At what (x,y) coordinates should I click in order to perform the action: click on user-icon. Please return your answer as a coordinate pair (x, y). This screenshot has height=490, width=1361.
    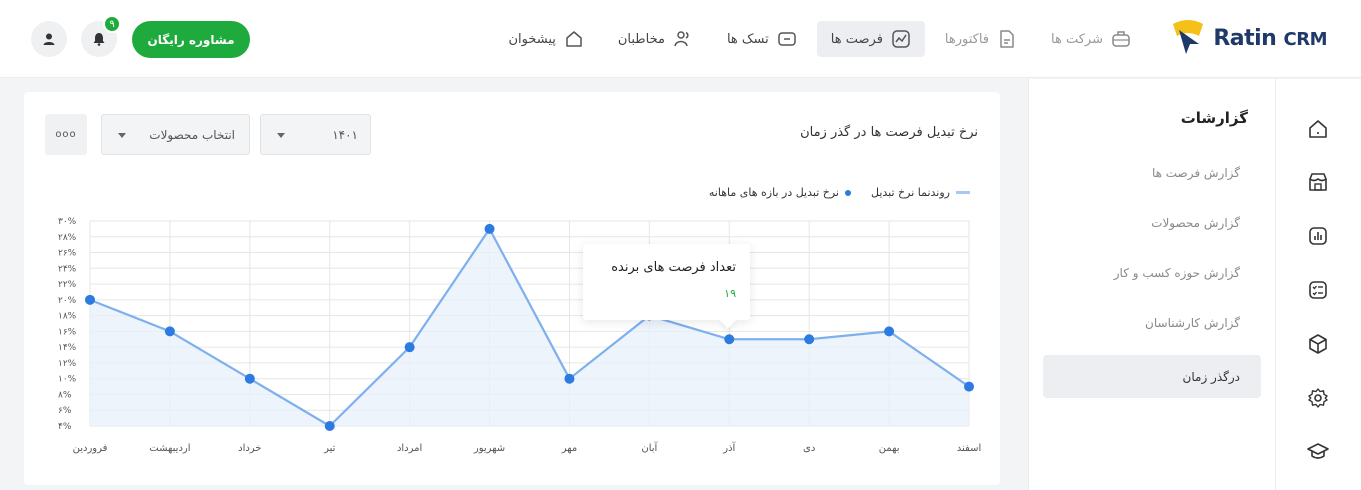
    Looking at the image, I should click on (49, 39).